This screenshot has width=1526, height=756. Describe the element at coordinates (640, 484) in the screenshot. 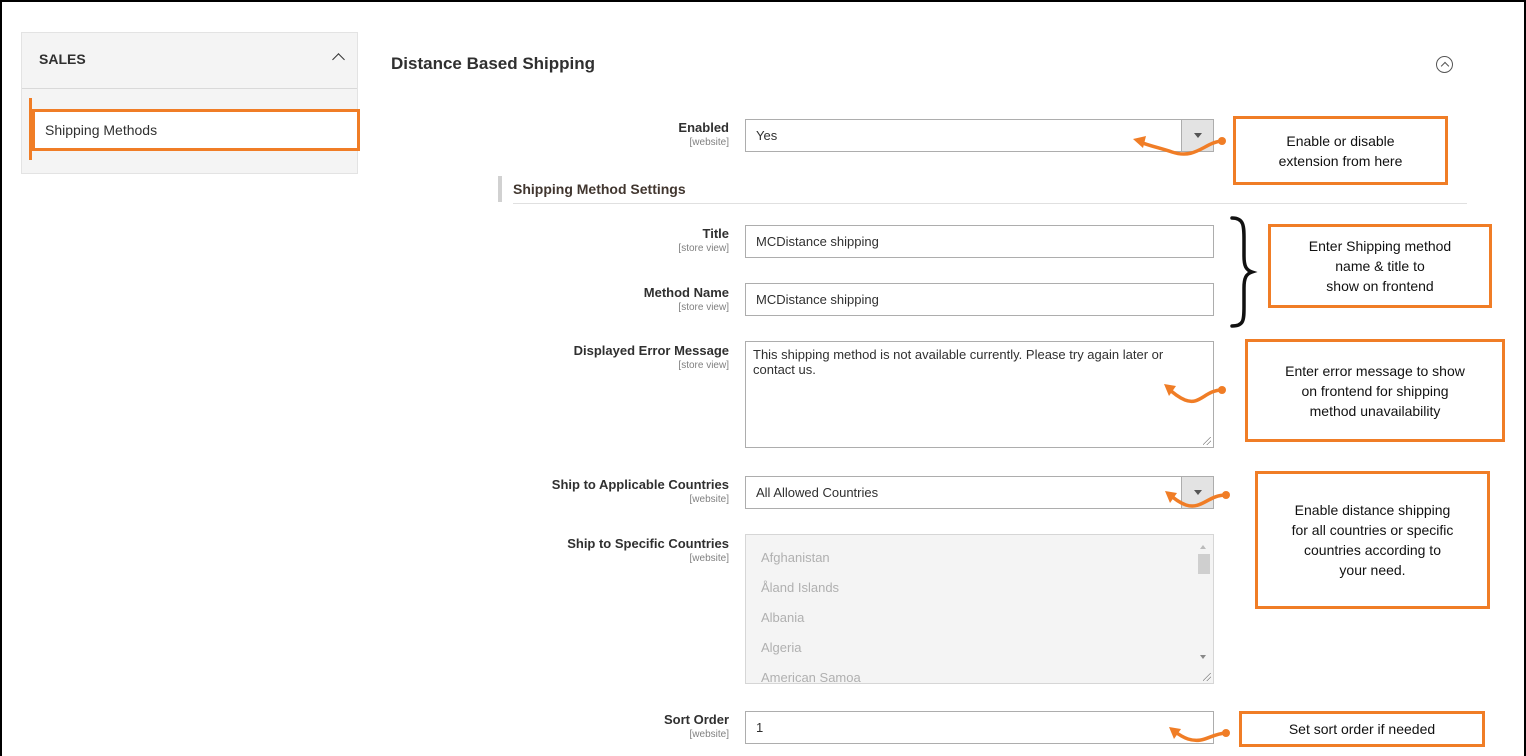

I see `applicable-countries-label: Ship to Applicable Countries` at that location.